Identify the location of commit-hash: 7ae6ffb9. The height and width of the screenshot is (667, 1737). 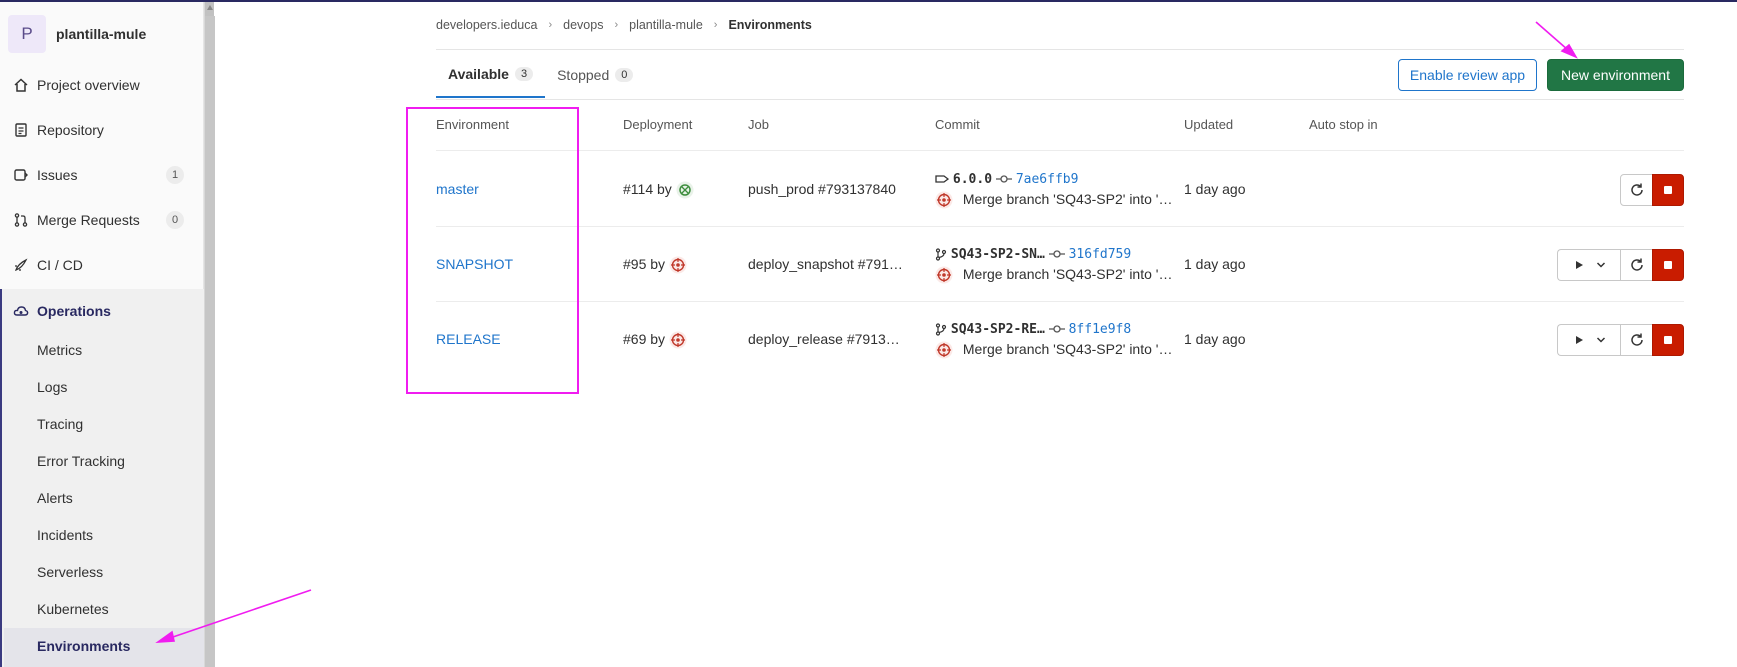
(1047, 179).